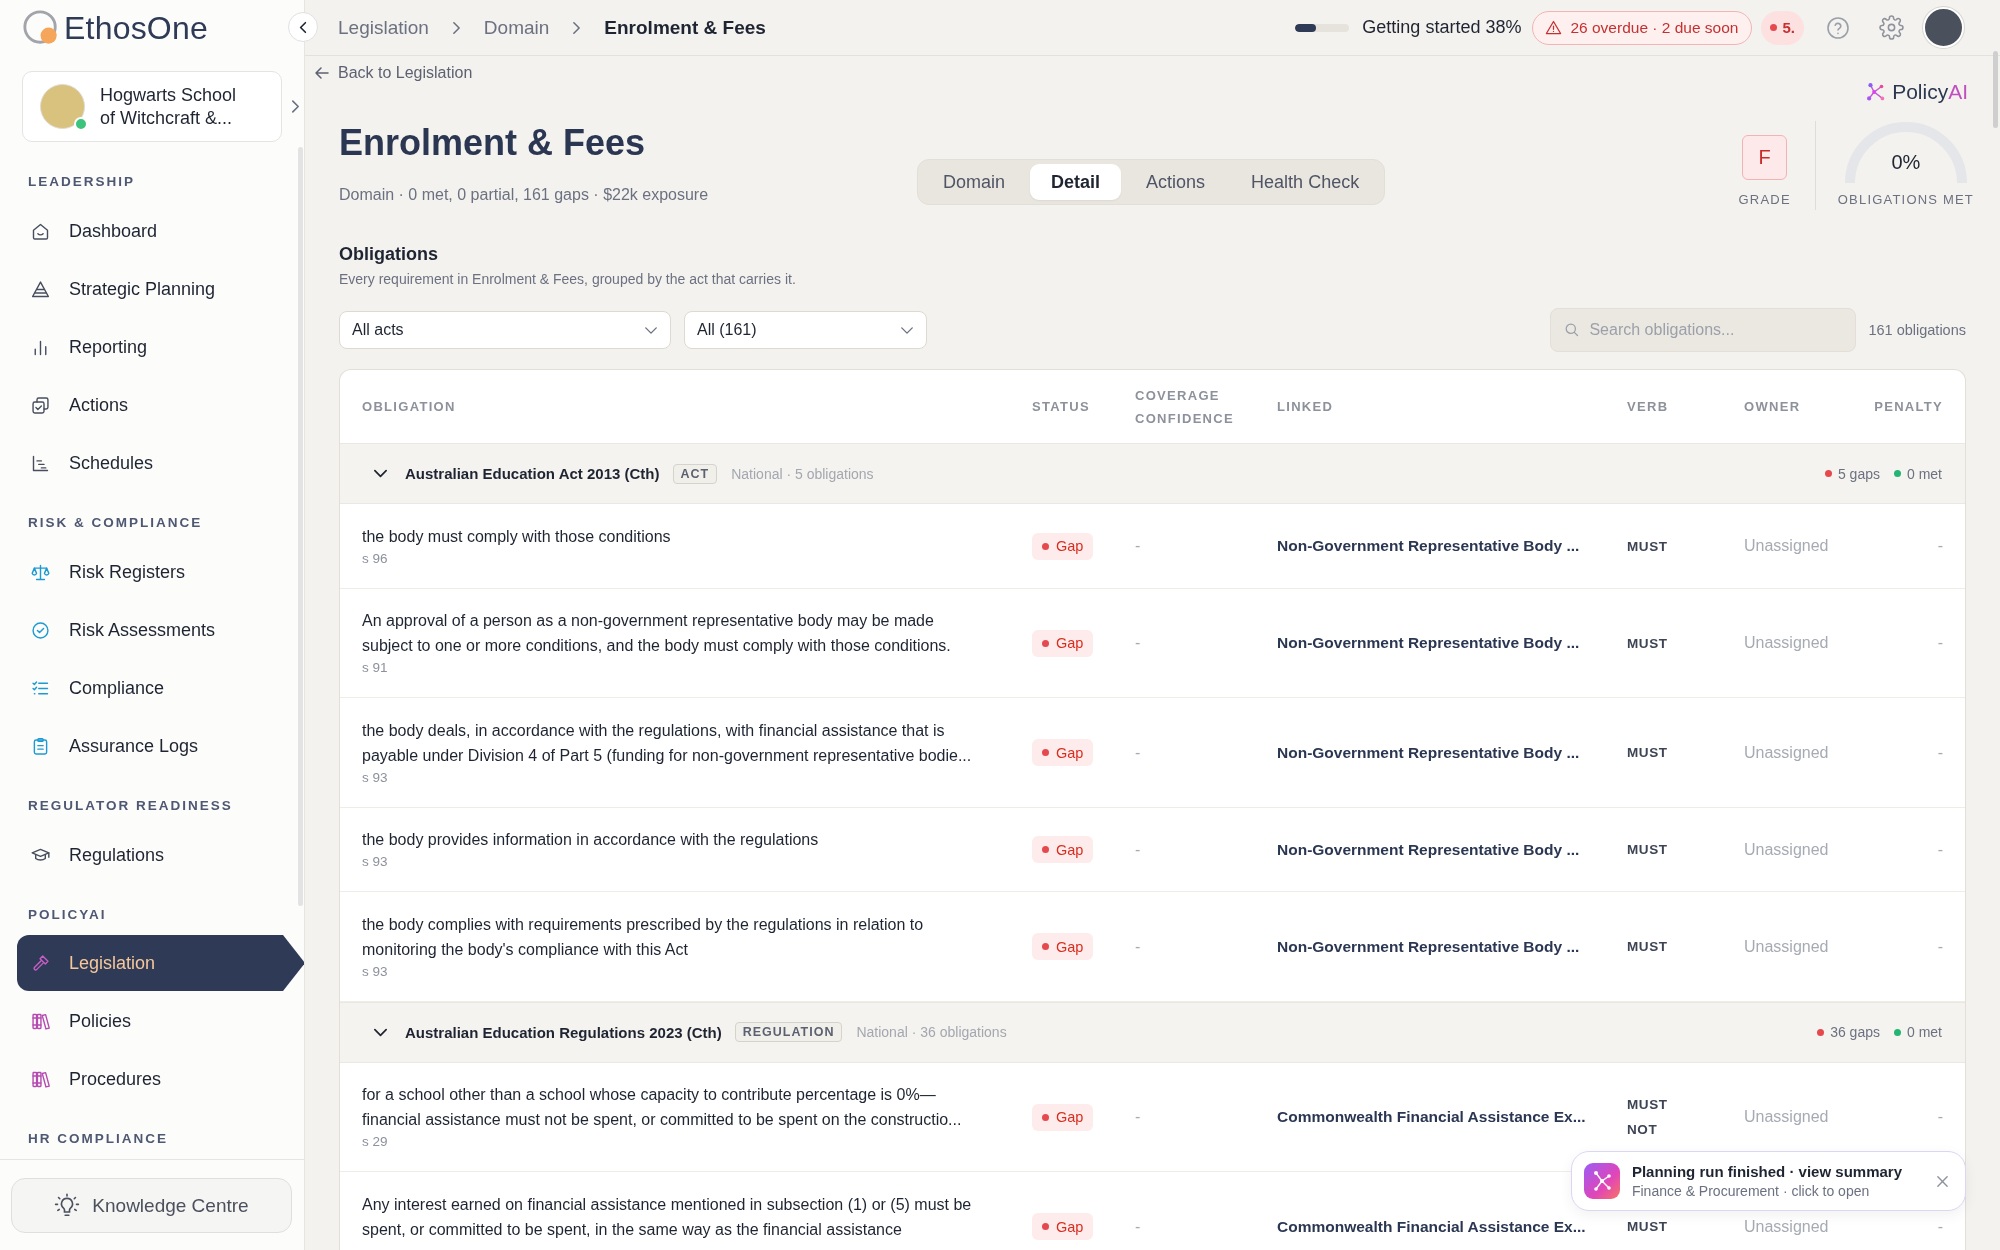  I want to click on section-reference: s 29, so click(375, 1142).